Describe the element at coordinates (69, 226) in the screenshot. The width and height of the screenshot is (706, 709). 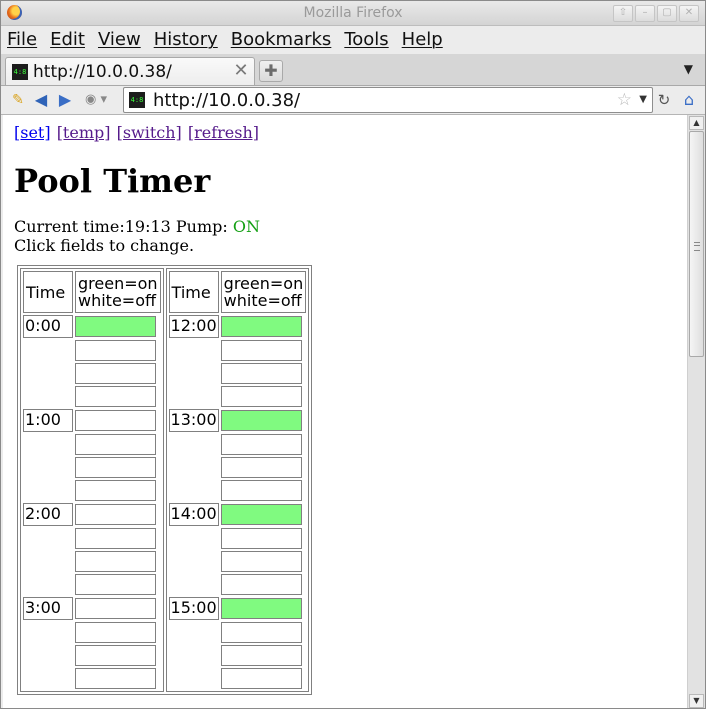
I see `current-time-label: Current time:` at that location.